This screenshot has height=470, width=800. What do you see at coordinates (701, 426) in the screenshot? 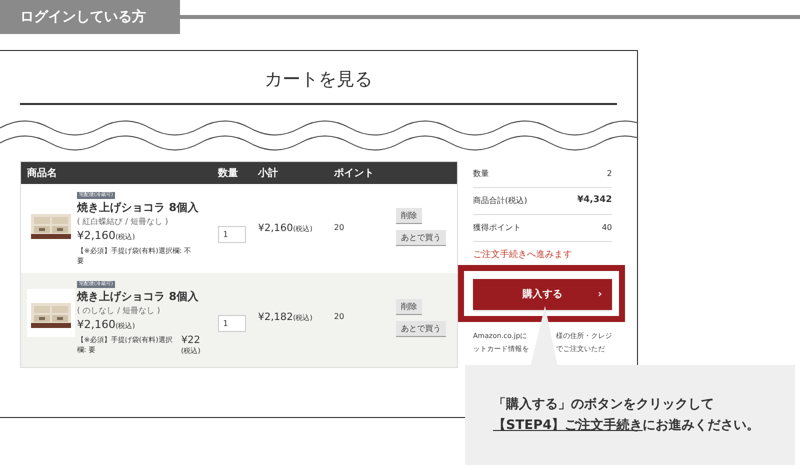
I see `callout-text: にお進みください。` at bounding box center [701, 426].